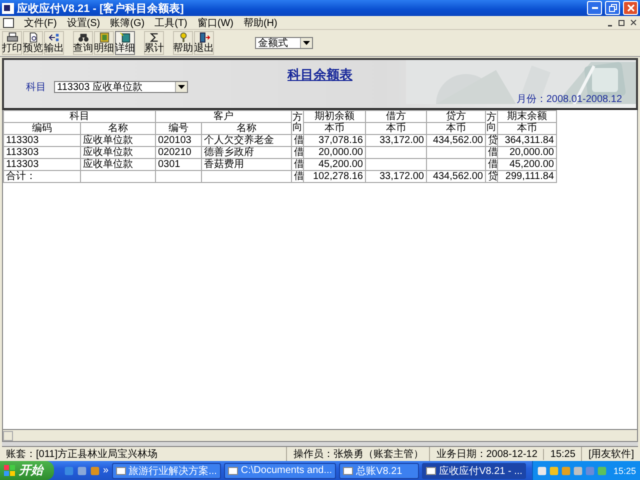 The image size is (640, 480). I want to click on account-status: 账套：[011]方正县林业局宝兴林场, so click(81, 454).